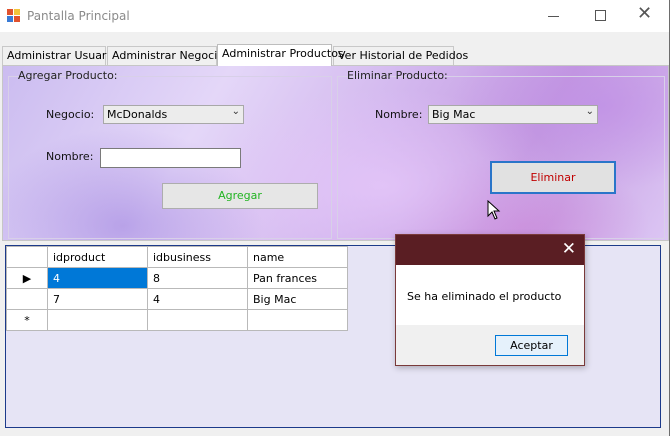 Image resolution: width=670 pixels, height=436 pixels. I want to click on business-select-value: McDonalds, so click(137, 114).